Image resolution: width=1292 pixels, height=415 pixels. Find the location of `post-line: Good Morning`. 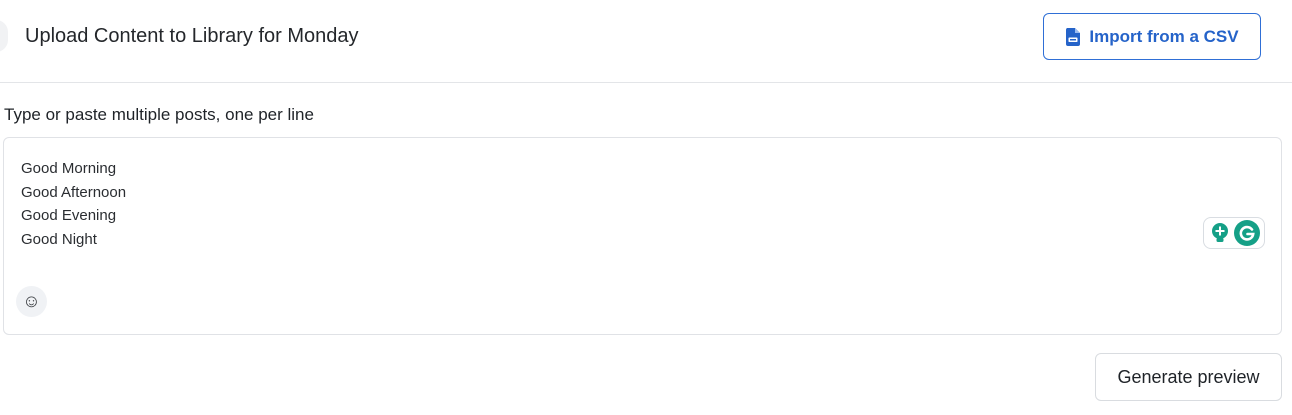

post-line: Good Morning is located at coordinates (69, 168).